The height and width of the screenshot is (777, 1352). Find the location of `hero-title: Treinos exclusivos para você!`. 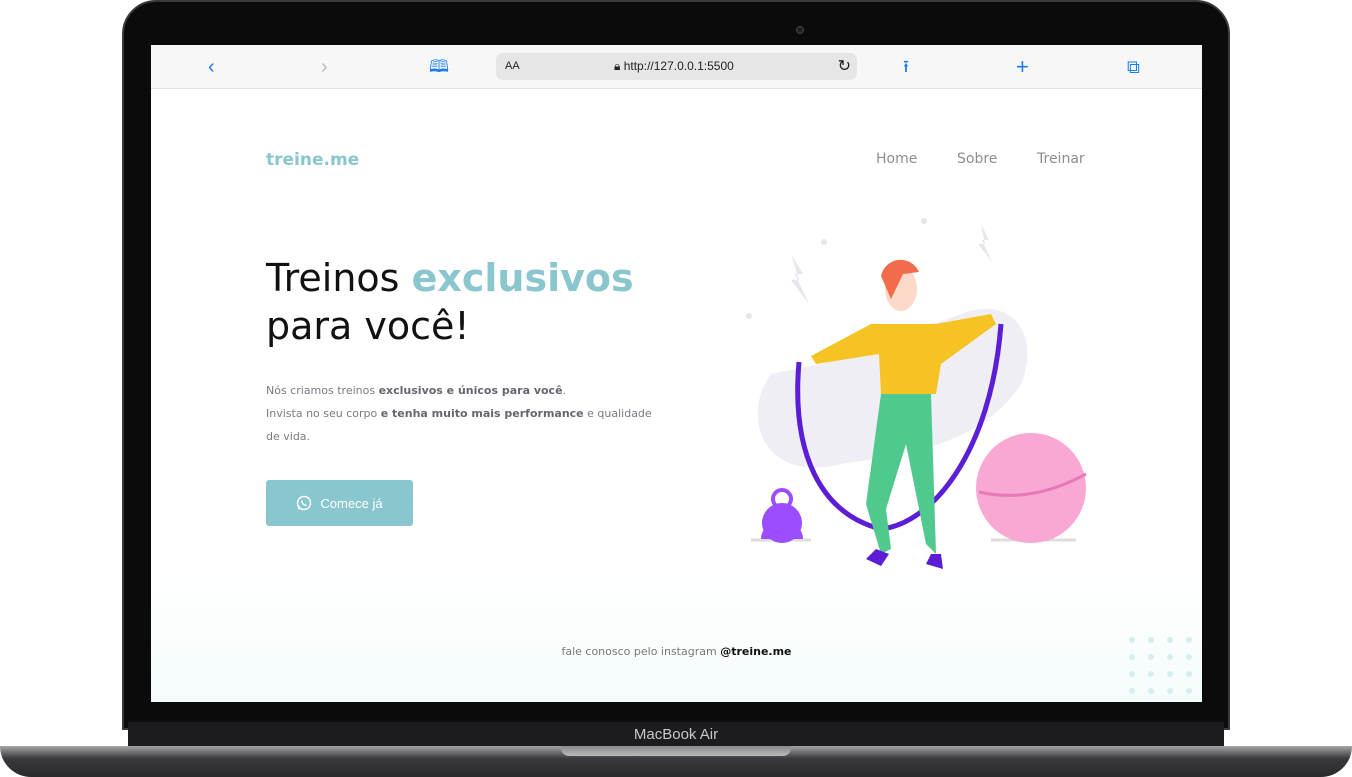

hero-title: Treinos exclusivos para você! is located at coordinates (450, 302).